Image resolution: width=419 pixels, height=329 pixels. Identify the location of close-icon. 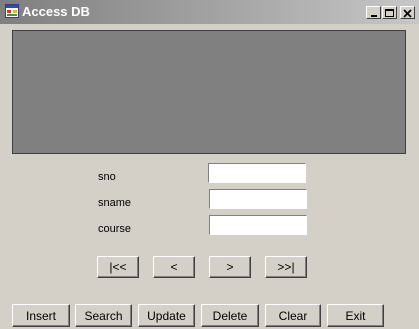
(407, 13).